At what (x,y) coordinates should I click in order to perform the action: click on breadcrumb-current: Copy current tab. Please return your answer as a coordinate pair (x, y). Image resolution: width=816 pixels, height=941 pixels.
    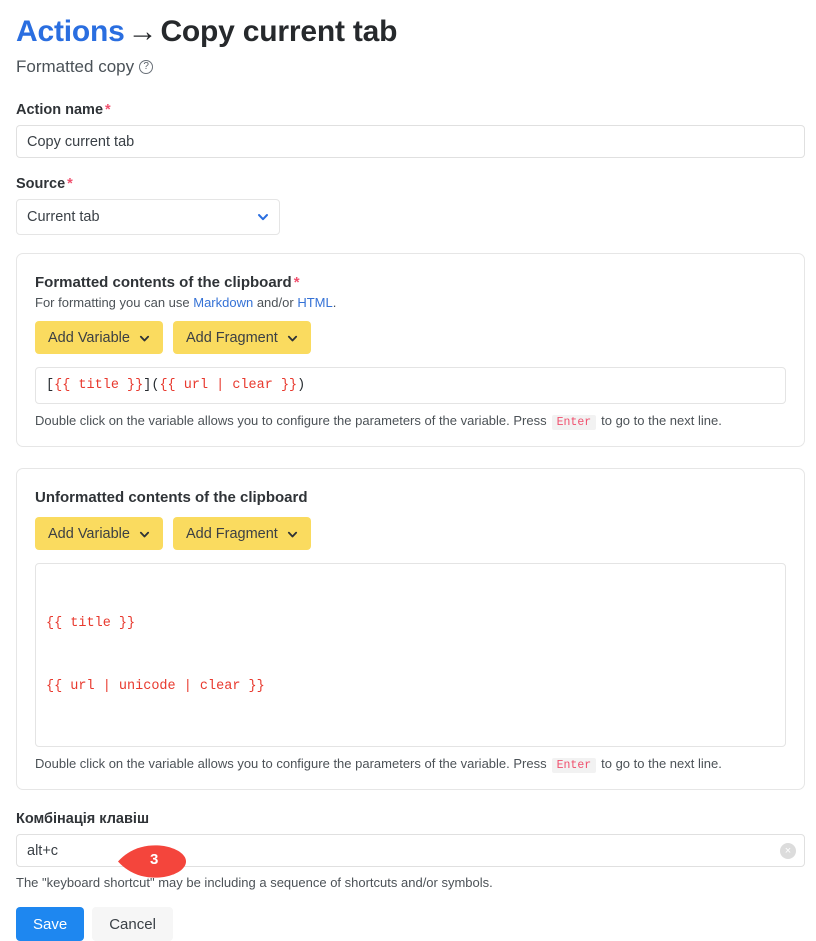
    Looking at the image, I should click on (279, 31).